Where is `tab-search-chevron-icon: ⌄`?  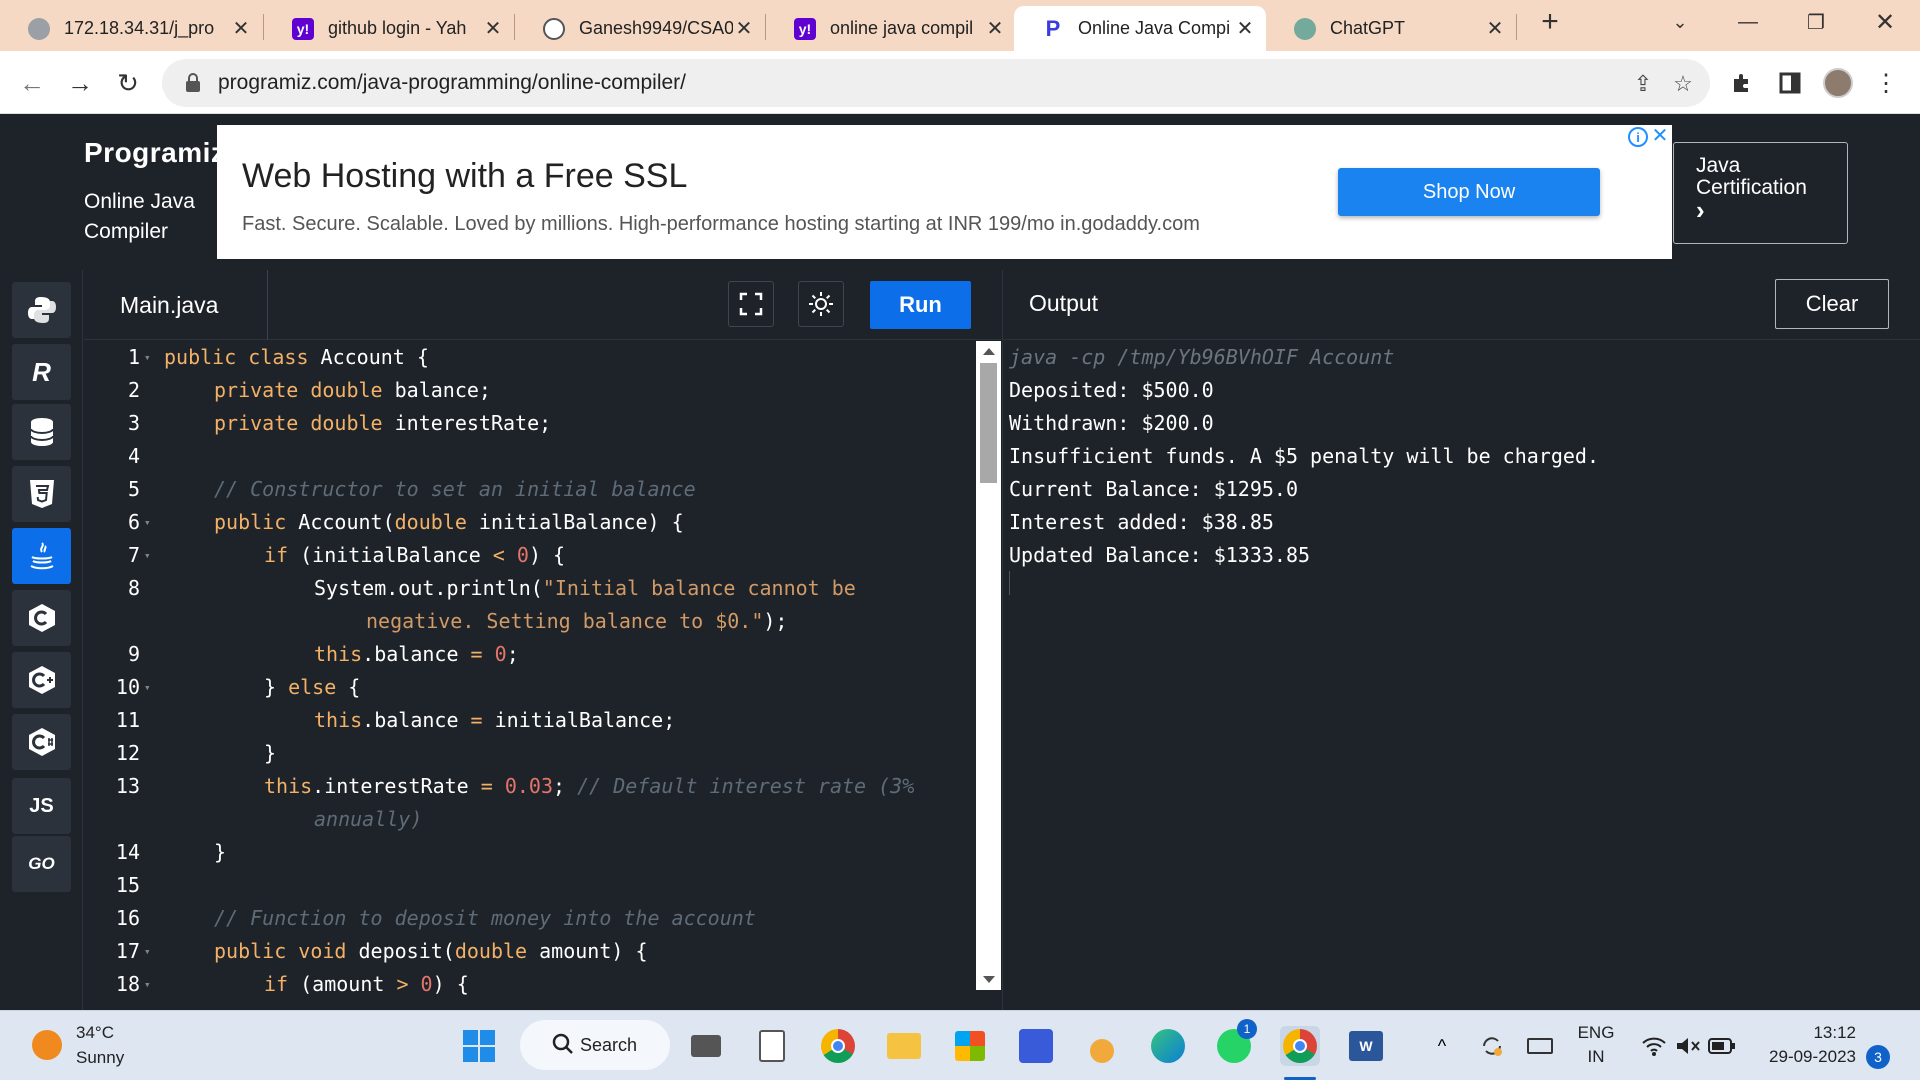 tab-search-chevron-icon: ⌄ is located at coordinates (1680, 22).